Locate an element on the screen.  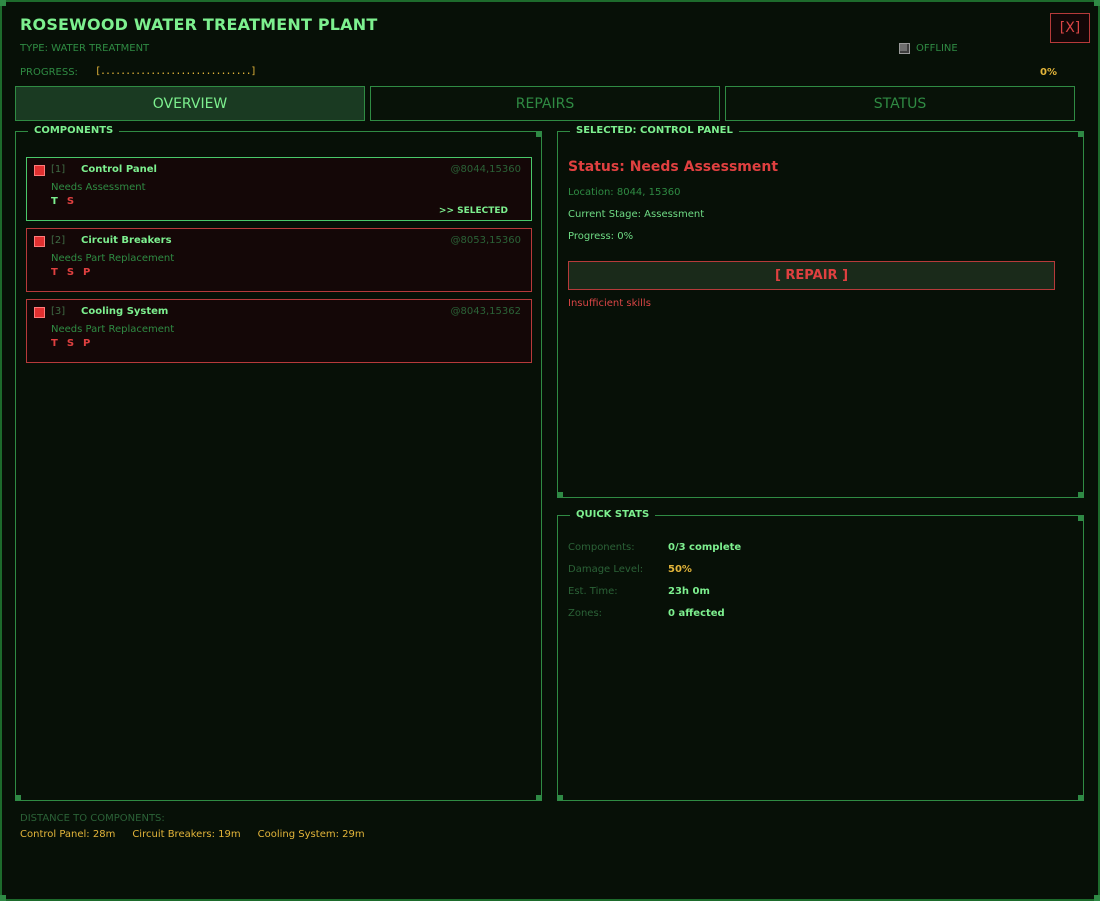
components-panel-title: COMPONENTS is located at coordinates (74, 130).